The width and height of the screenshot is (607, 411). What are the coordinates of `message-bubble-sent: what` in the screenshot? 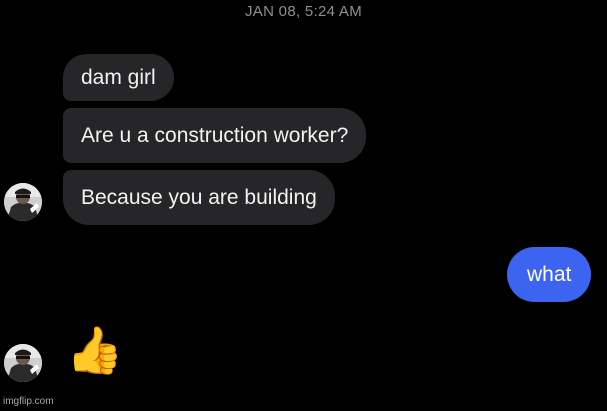 It's located at (549, 274).